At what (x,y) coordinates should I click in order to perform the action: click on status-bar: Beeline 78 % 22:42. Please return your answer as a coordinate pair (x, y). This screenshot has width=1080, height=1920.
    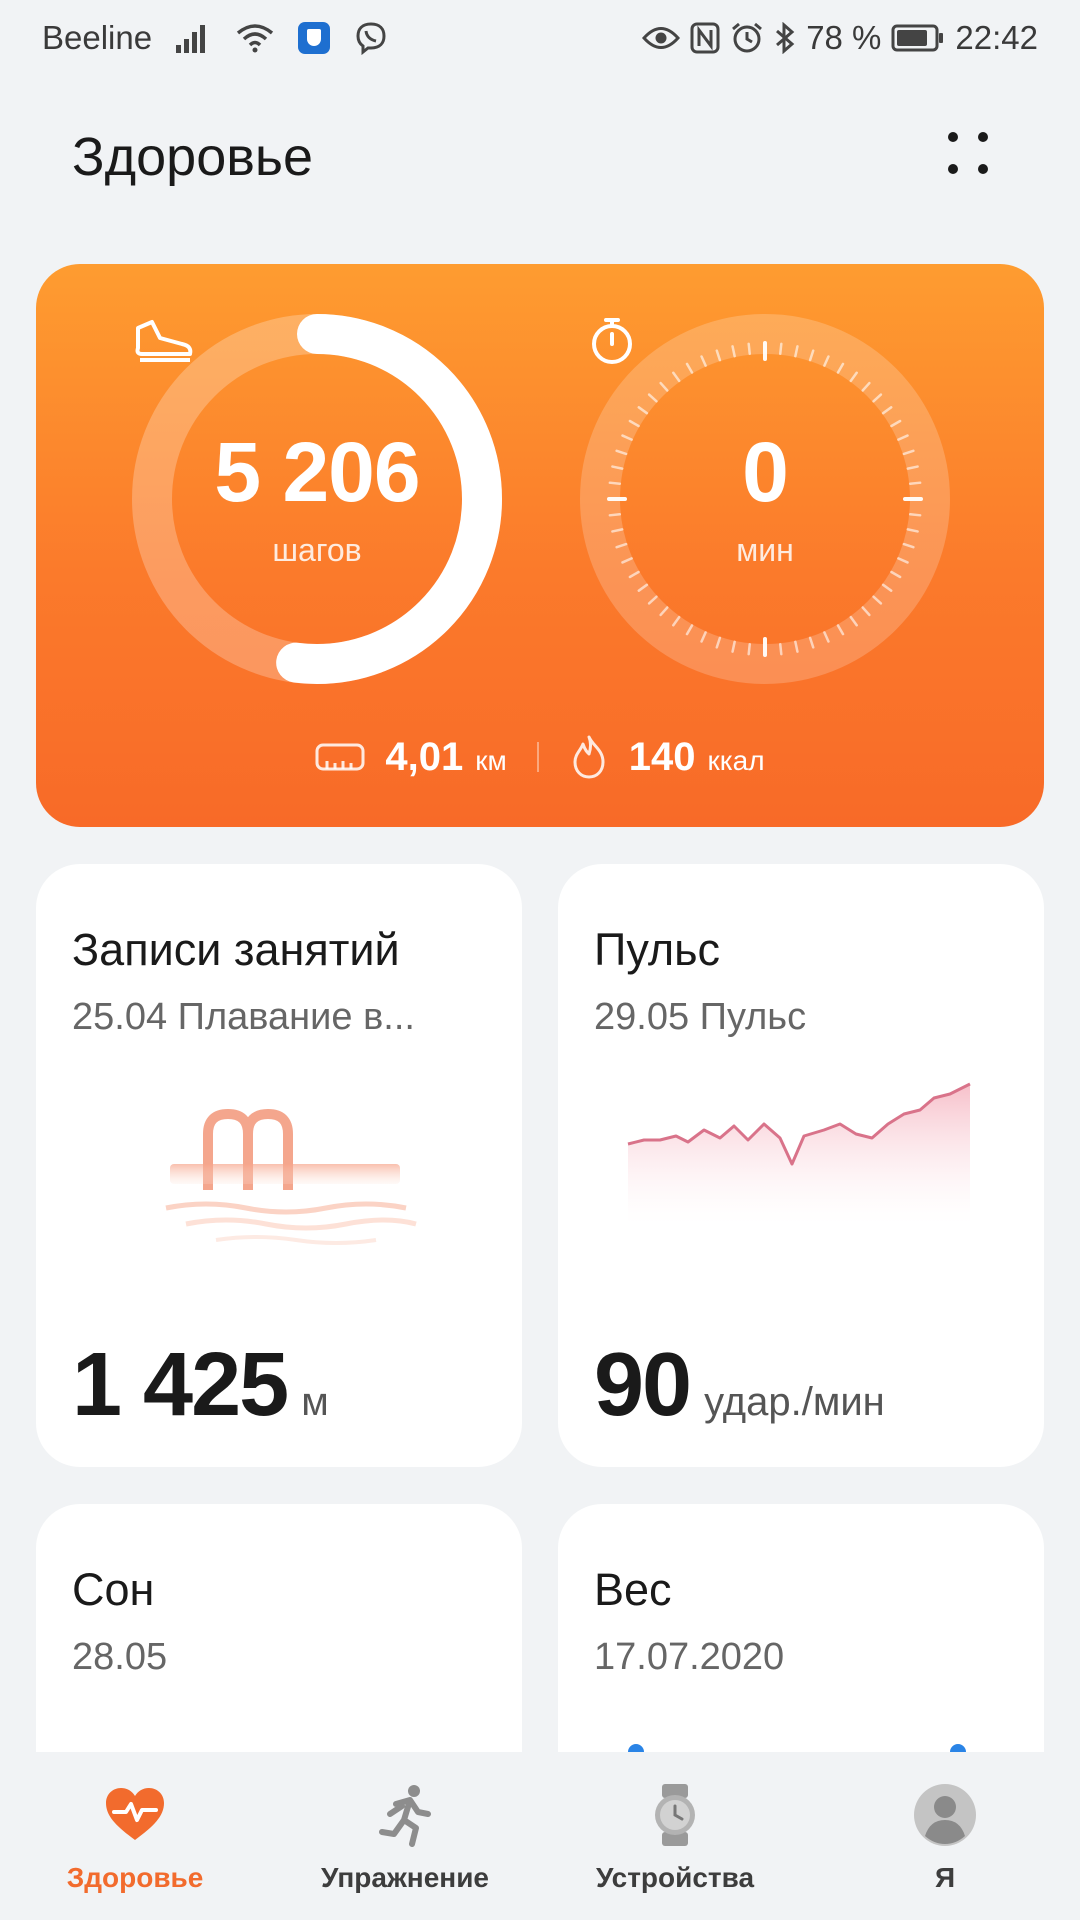
    Looking at the image, I should click on (540, 38).